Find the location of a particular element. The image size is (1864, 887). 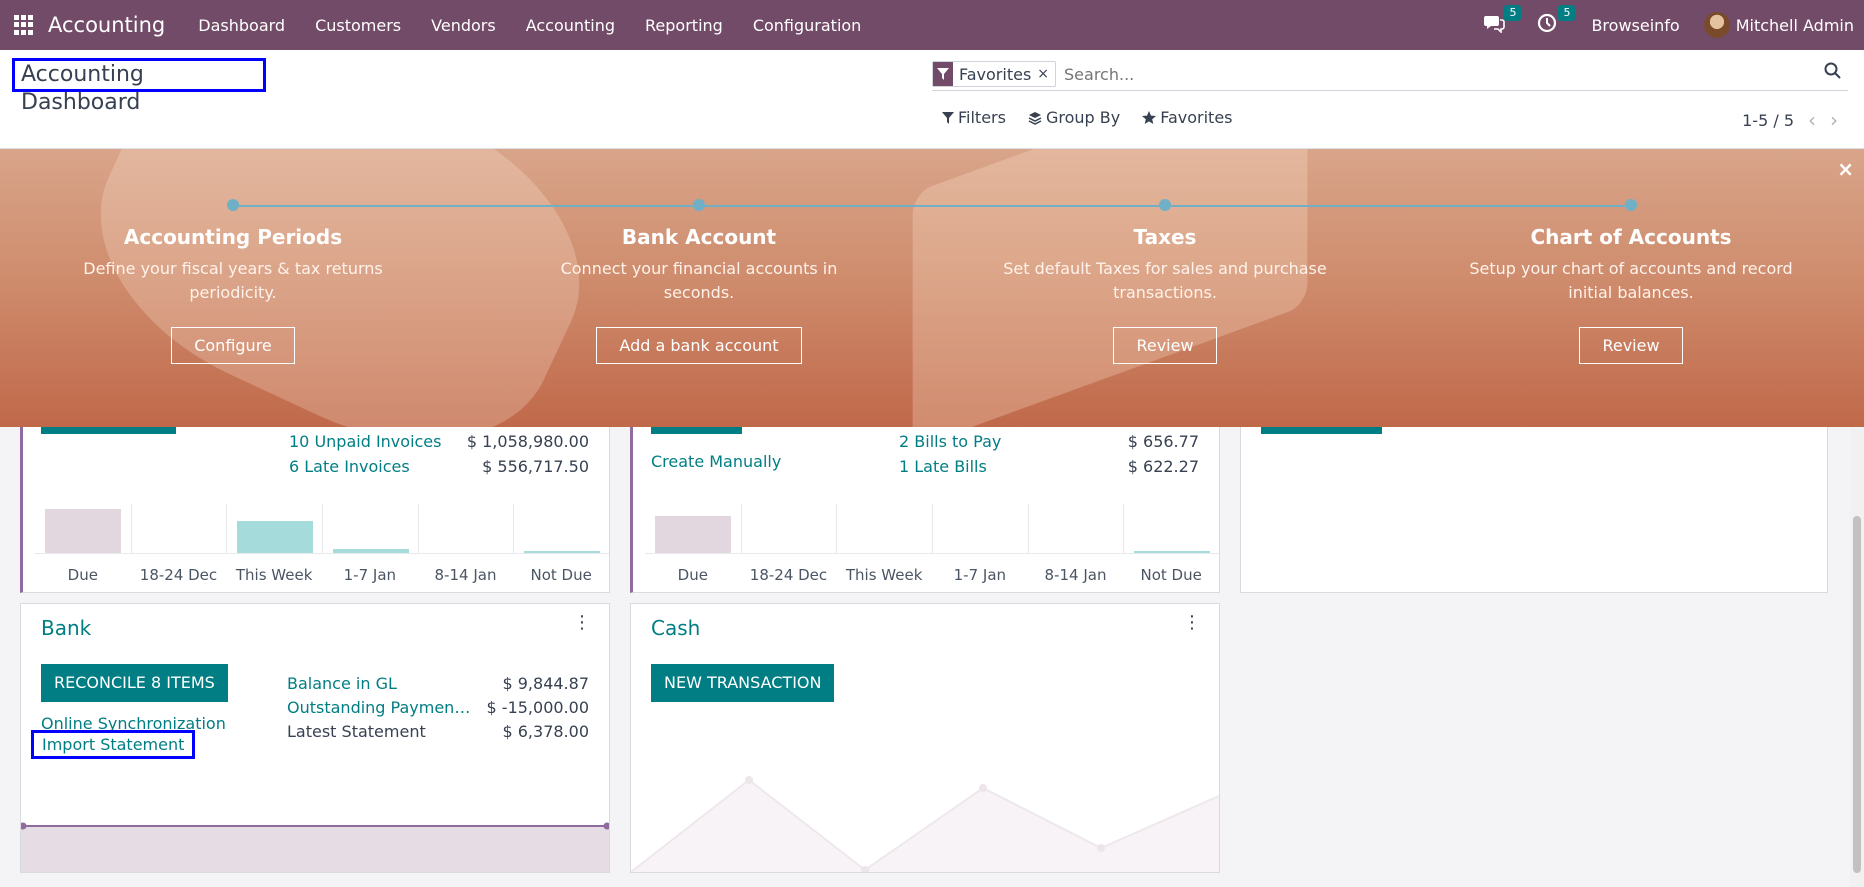

configure-button: Configure is located at coordinates (233, 345).